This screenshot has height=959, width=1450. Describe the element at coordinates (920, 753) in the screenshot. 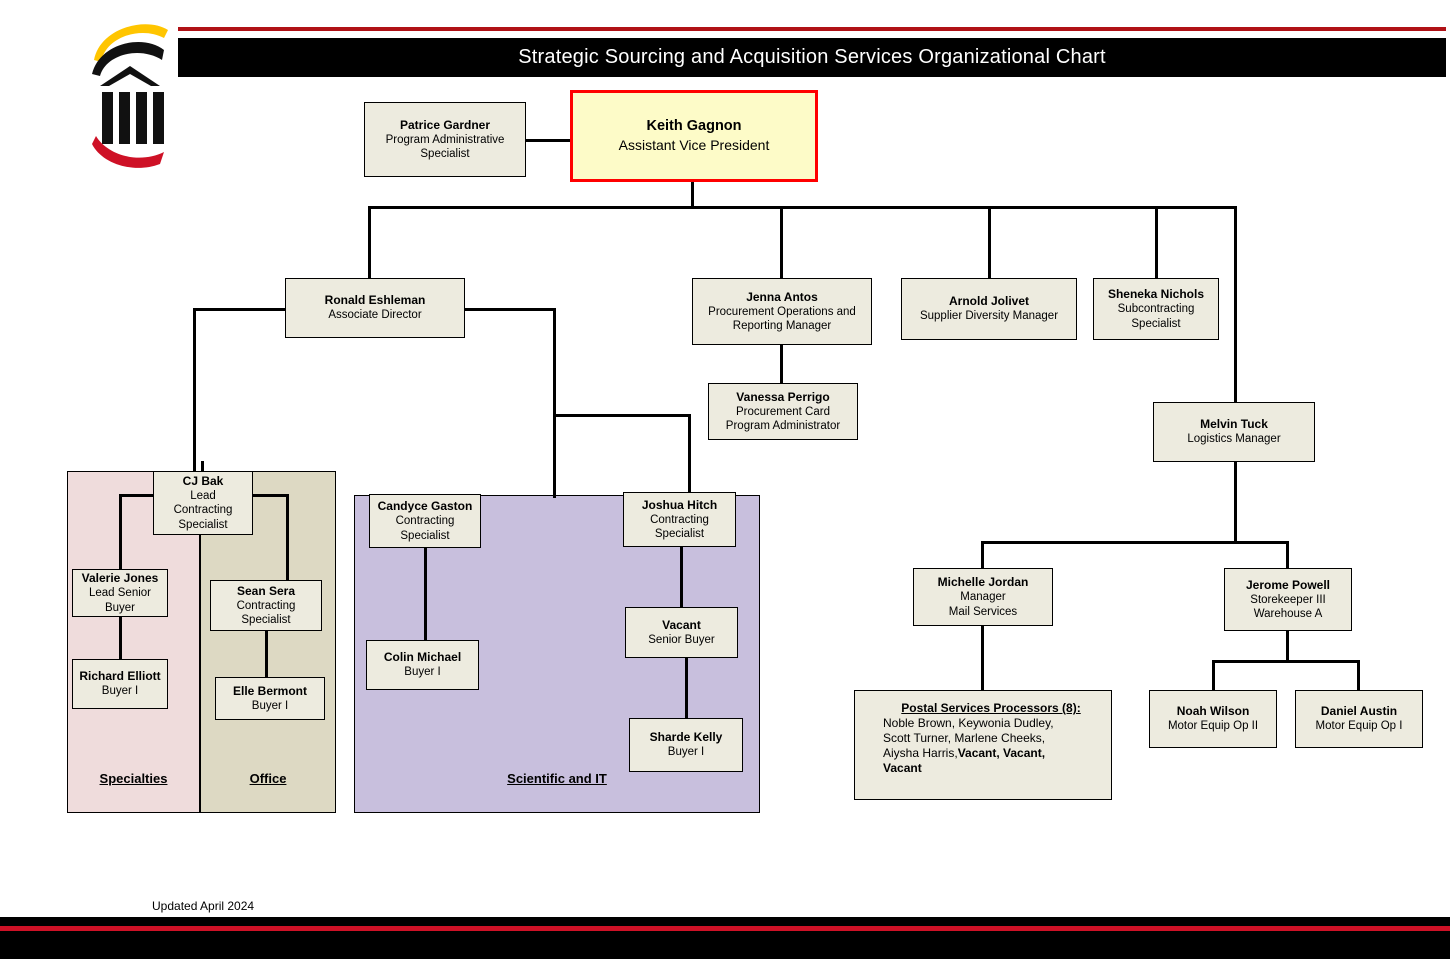

I see `postal-line3-plain: Aiysha Harris,` at that location.